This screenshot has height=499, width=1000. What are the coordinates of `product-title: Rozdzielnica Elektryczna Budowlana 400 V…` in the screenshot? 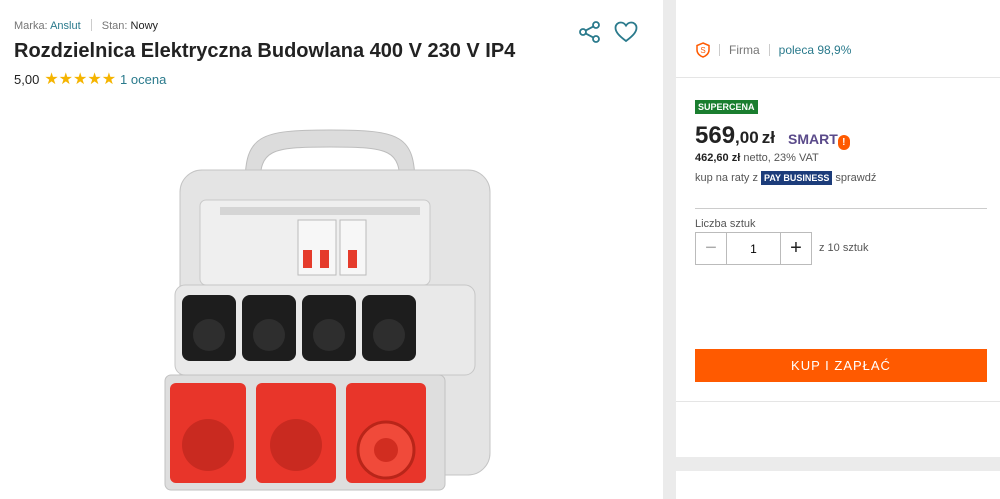 It's located at (265, 51).